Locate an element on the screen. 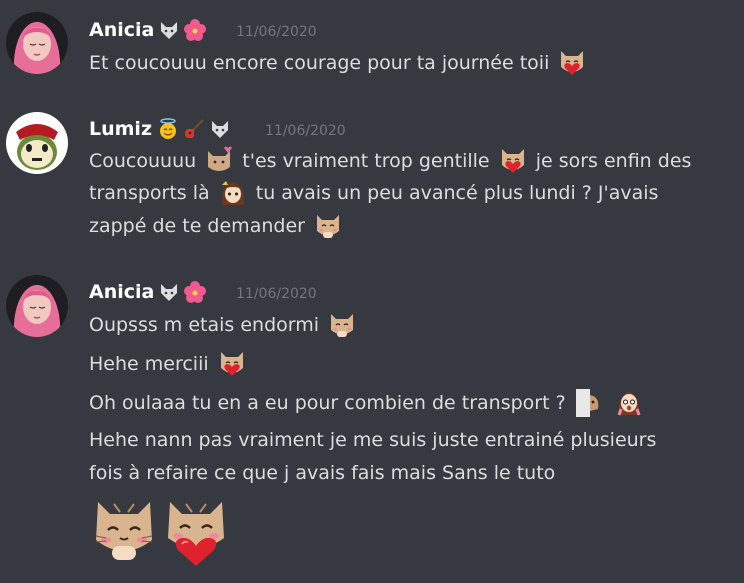 The width and height of the screenshot is (744, 583). cat-love-emoji is located at coordinates (219, 160).